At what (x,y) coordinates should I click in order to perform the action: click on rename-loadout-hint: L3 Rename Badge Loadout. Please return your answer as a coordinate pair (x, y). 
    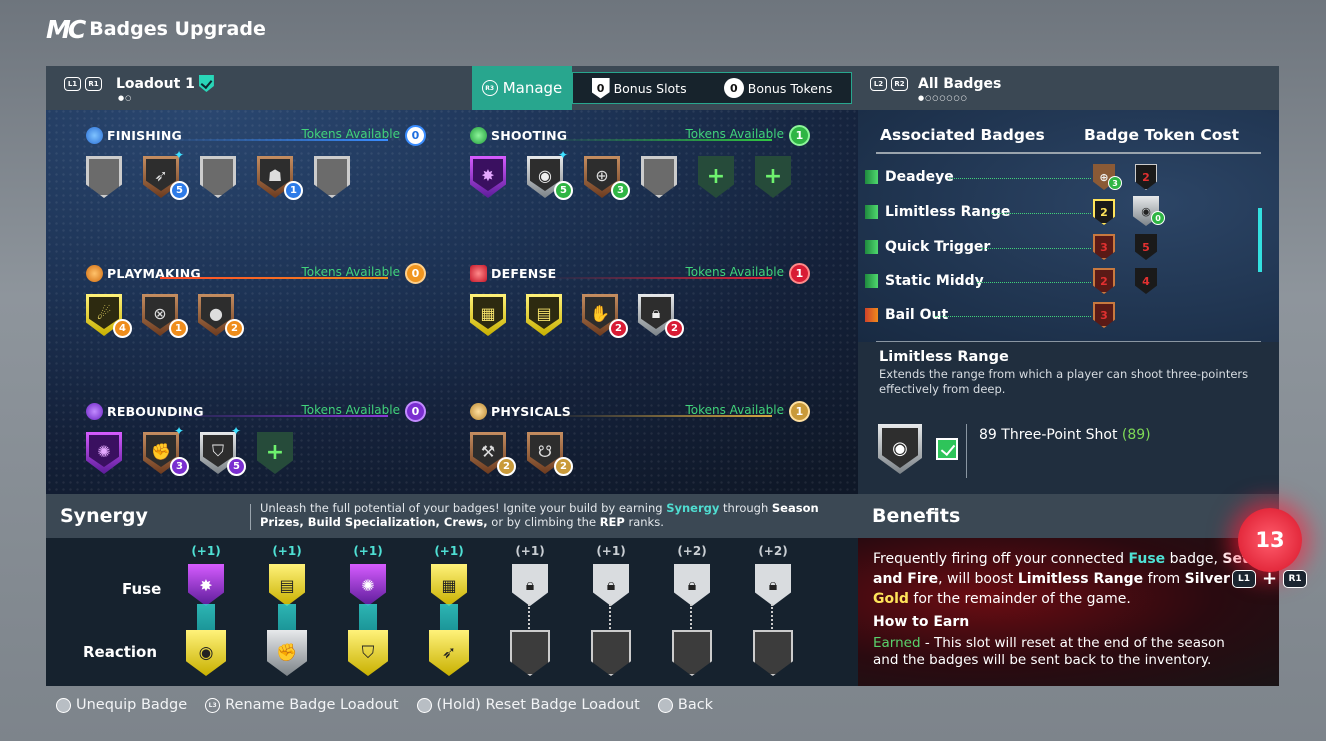
    Looking at the image, I should click on (302, 705).